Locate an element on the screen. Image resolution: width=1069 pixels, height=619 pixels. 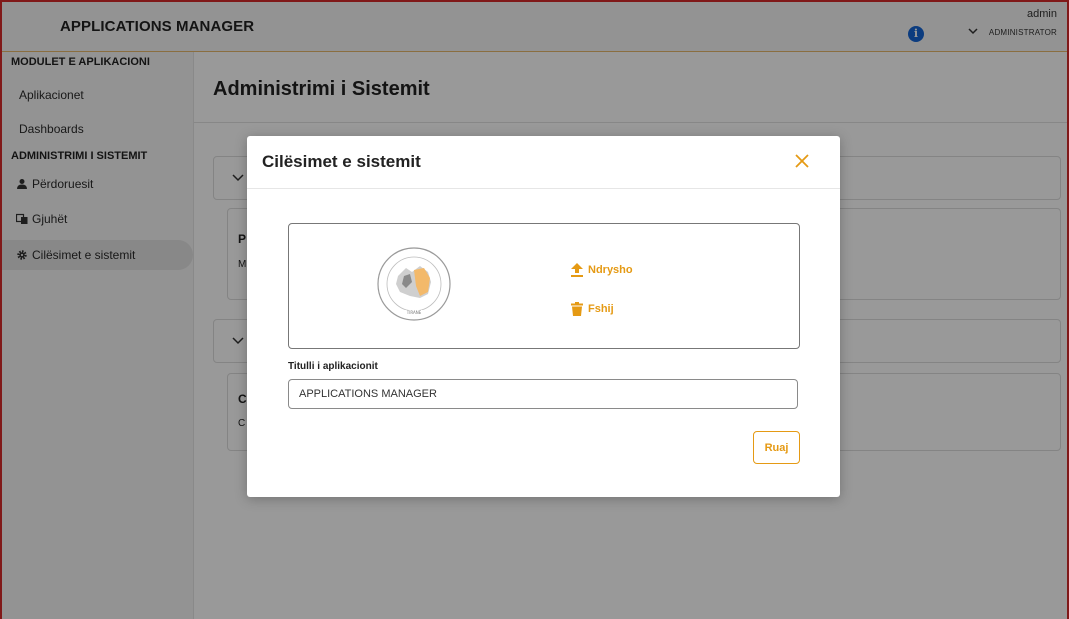
logo-caption: TIRANE is located at coordinates (414, 312).